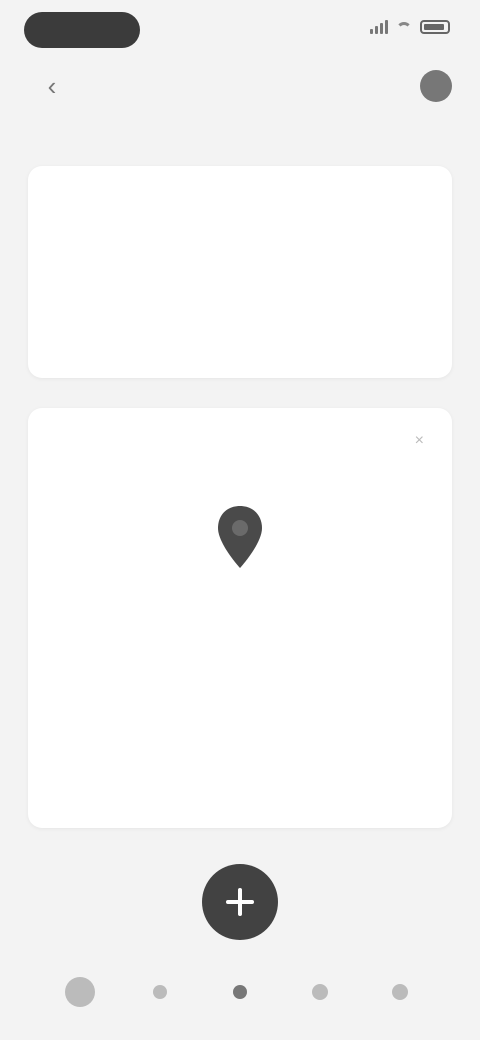 The image size is (480, 1040). I want to click on search-icon, so click(160, 992).